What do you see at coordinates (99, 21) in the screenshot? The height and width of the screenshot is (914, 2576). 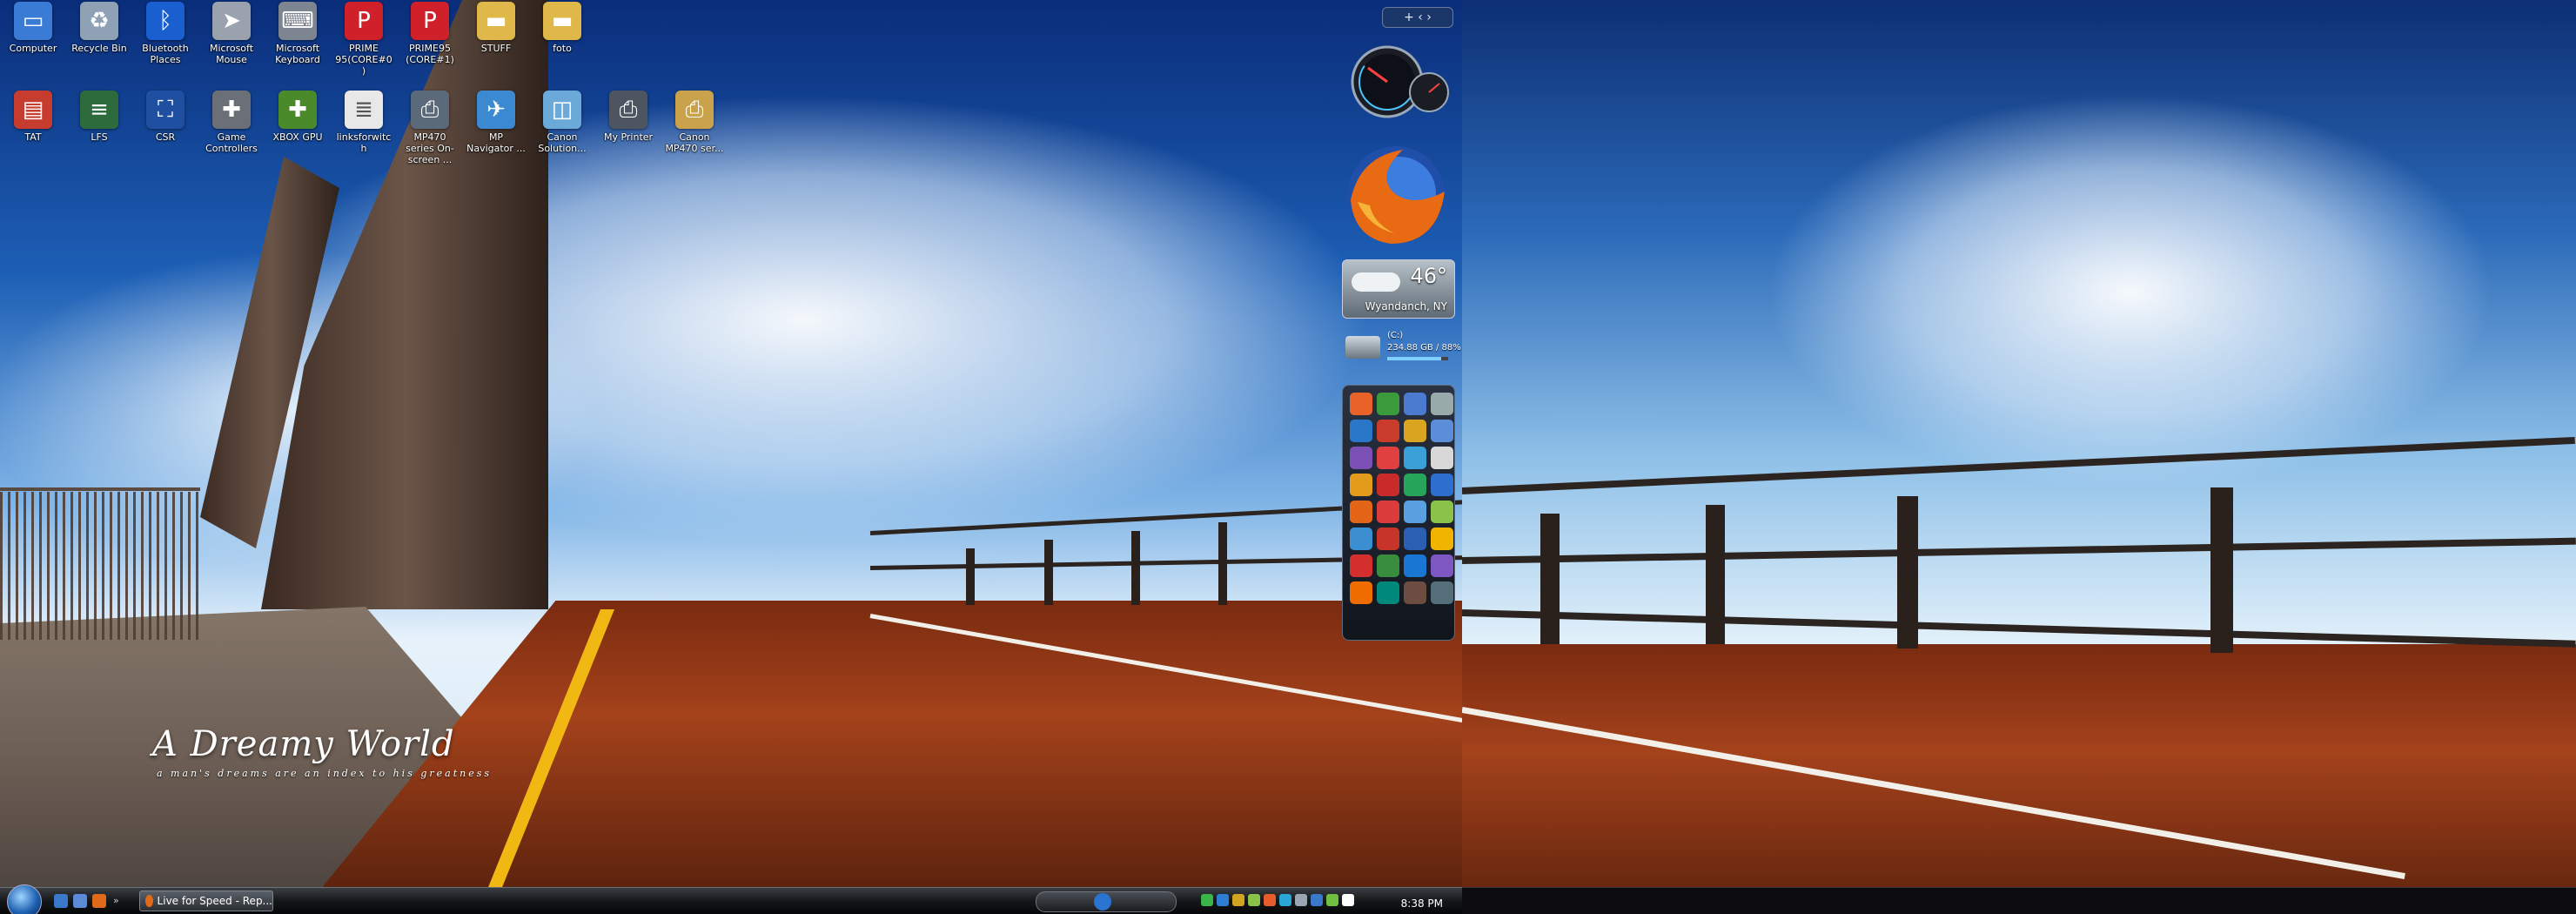 I see `recycle-bin-icon: ♻` at bounding box center [99, 21].